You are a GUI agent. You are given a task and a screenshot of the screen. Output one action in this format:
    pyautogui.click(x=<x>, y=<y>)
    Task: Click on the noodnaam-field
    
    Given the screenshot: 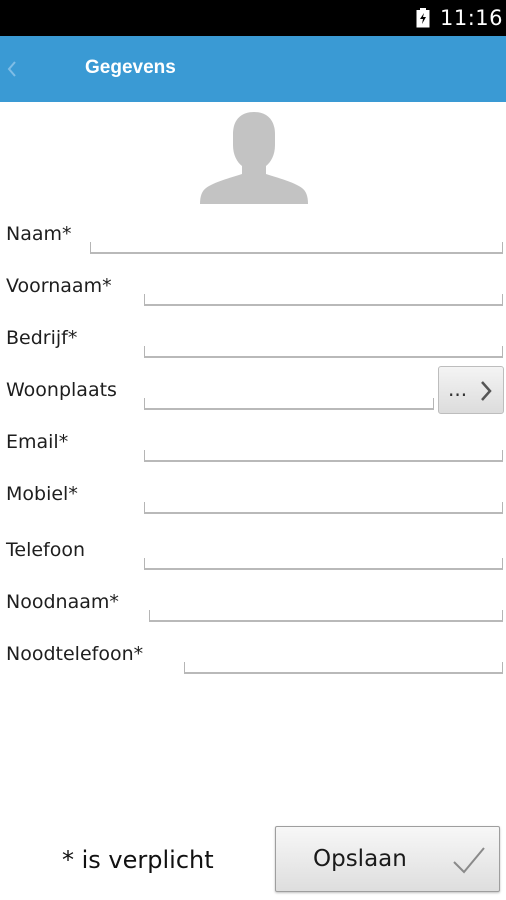 What is the action you would take?
    pyautogui.click(x=326, y=616)
    